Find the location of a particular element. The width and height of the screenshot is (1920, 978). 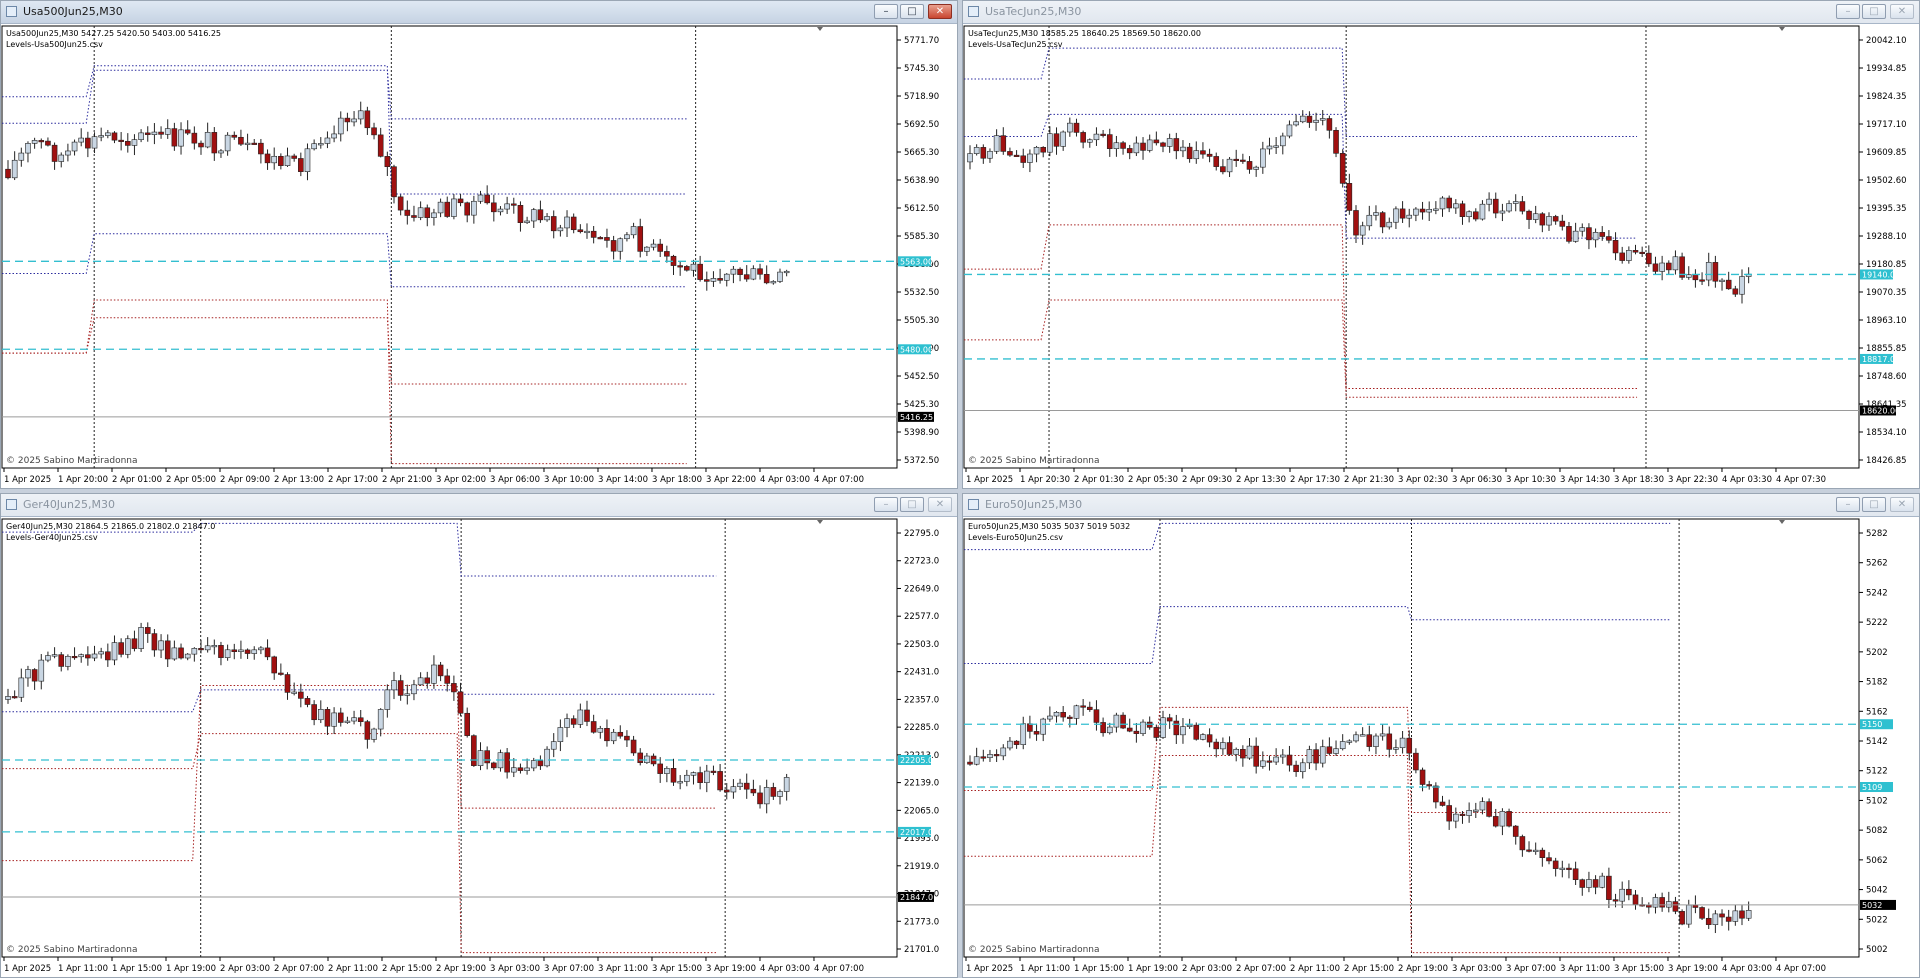

price-axis-label: 5745.30 is located at coordinates (921, 69).